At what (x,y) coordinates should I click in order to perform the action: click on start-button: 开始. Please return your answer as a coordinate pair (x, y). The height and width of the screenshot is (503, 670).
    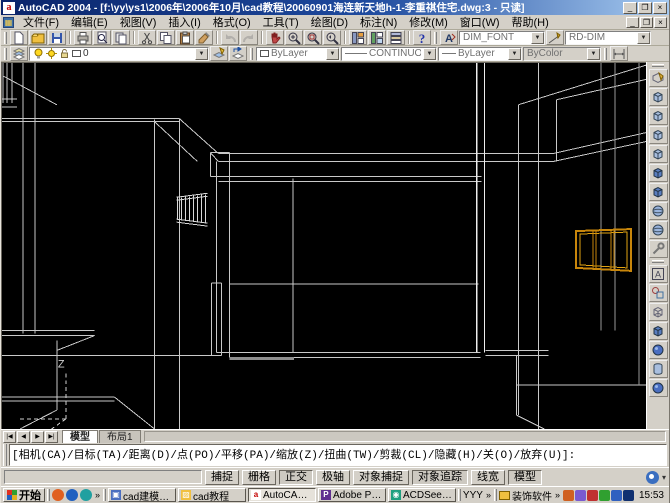
    Looking at the image, I should click on (24, 495).